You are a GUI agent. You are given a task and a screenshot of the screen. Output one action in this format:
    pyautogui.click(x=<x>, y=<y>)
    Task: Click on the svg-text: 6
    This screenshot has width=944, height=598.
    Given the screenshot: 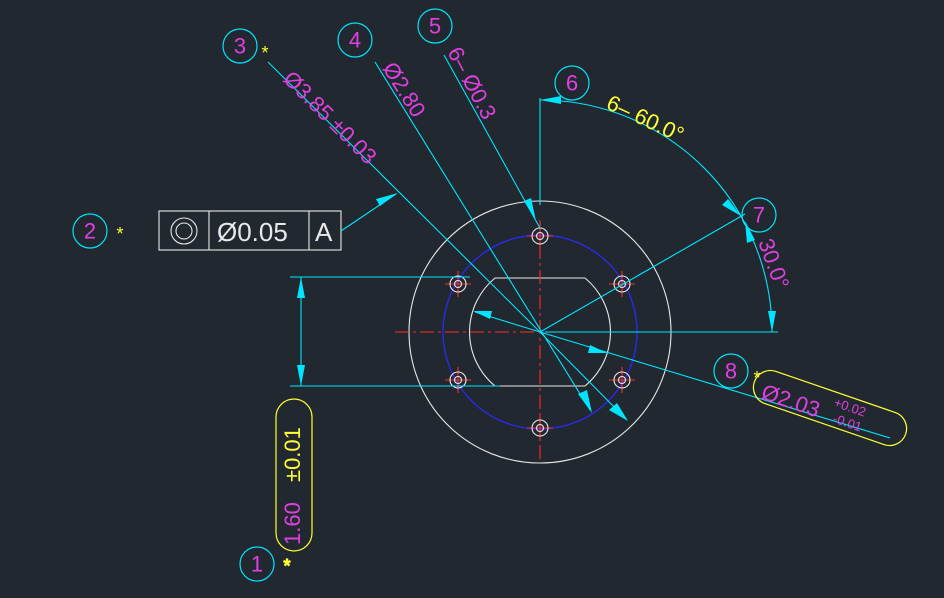 What is the action you would take?
    pyautogui.click(x=572, y=83)
    